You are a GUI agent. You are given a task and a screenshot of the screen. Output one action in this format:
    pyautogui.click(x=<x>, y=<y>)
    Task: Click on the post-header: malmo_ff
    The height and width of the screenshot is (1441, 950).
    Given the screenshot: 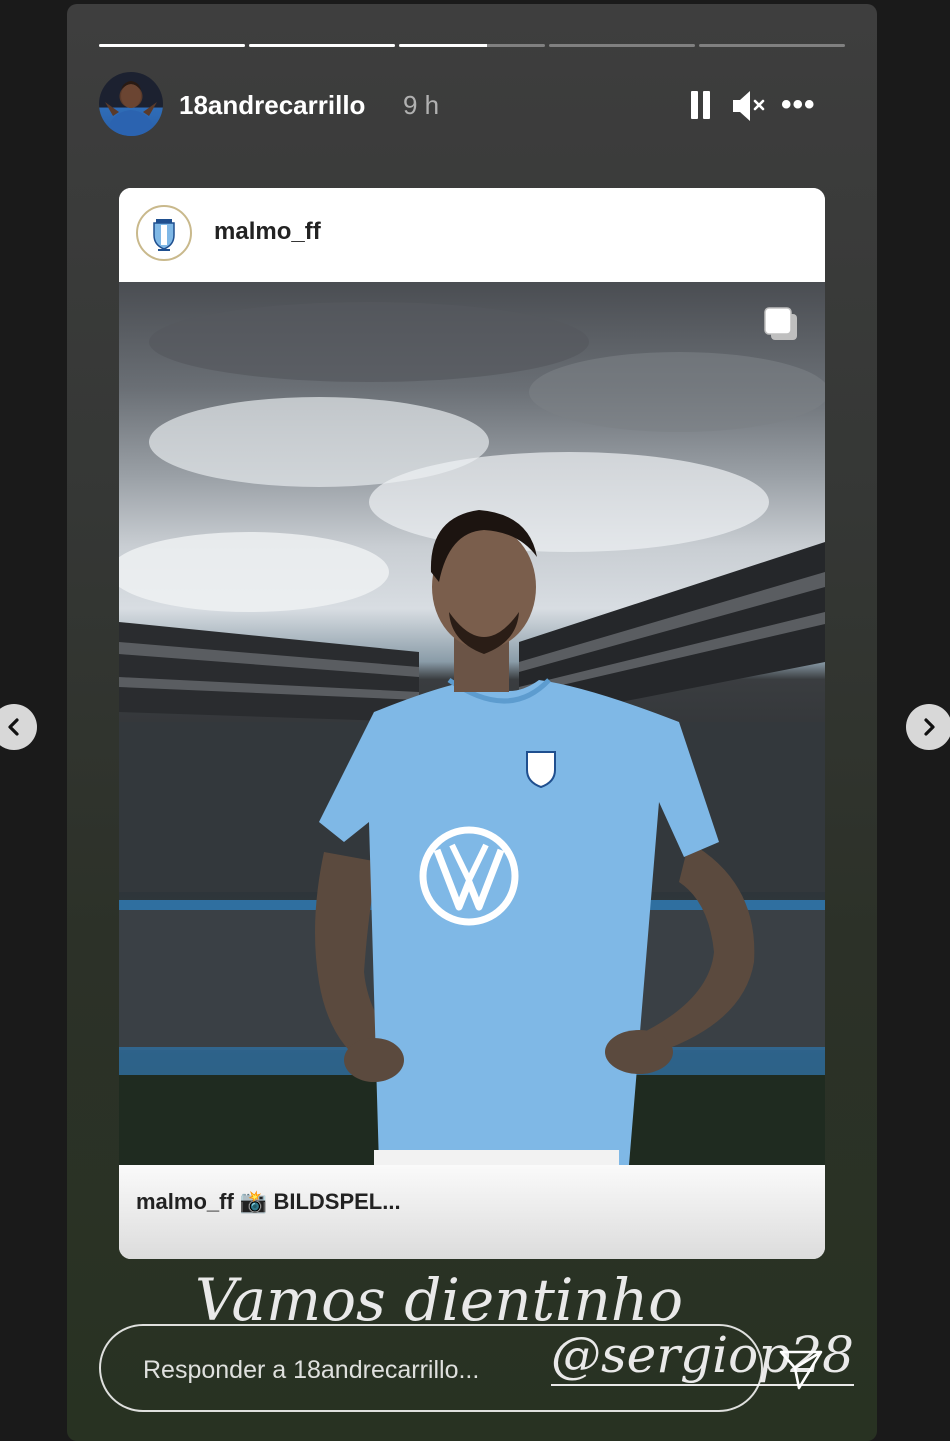 What is the action you would take?
    pyautogui.click(x=472, y=235)
    